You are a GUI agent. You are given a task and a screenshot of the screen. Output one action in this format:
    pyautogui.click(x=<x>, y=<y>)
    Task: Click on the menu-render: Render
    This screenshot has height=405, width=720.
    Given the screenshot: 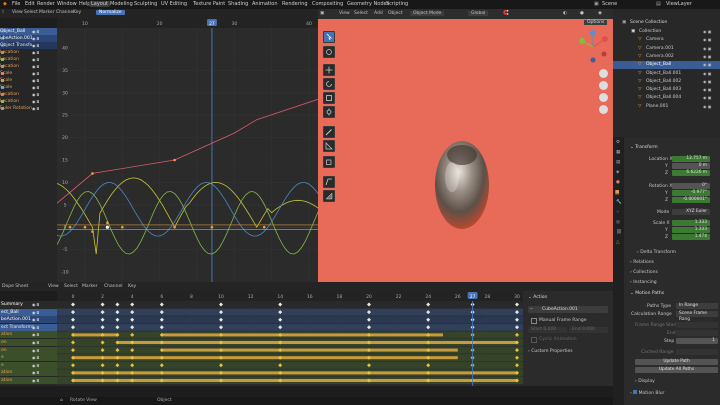 What is the action you would take?
    pyautogui.click(x=46, y=4)
    